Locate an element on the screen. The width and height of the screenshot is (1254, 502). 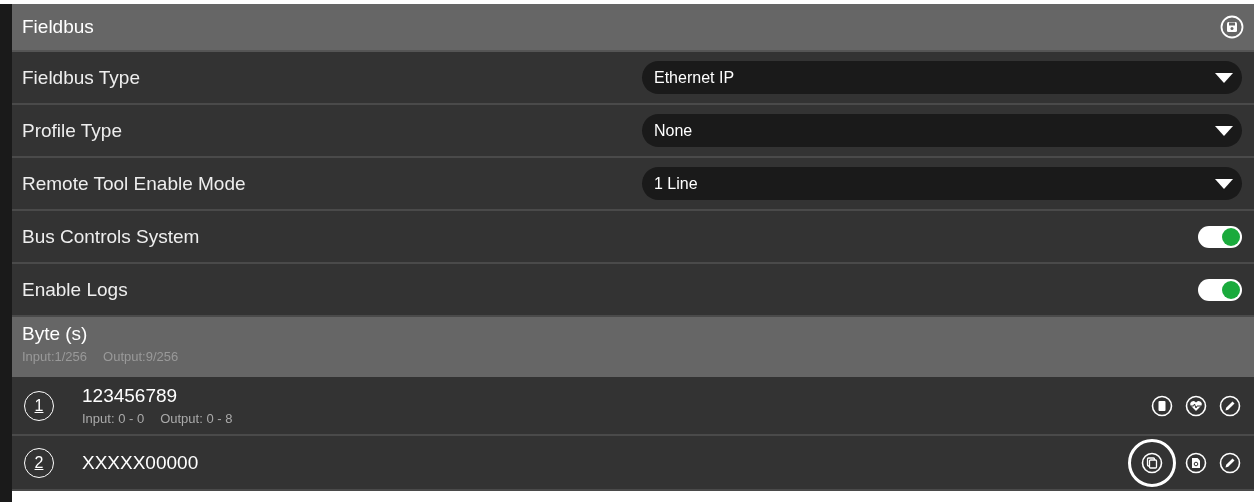
setting-label: Bus Controls System is located at coordinates (111, 236).